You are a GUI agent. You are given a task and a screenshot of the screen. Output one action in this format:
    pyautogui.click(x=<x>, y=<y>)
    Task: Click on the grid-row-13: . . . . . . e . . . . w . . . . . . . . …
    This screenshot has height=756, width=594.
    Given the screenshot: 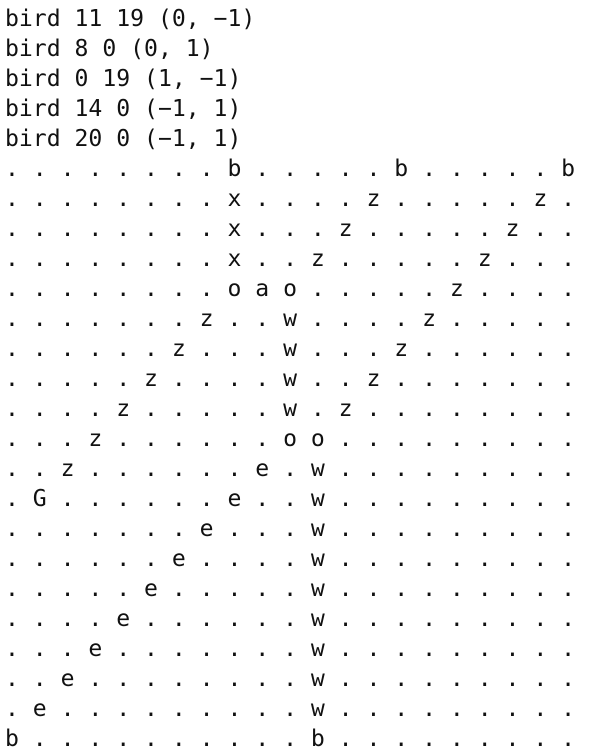 What is the action you would take?
    pyautogui.click(x=290, y=559)
    